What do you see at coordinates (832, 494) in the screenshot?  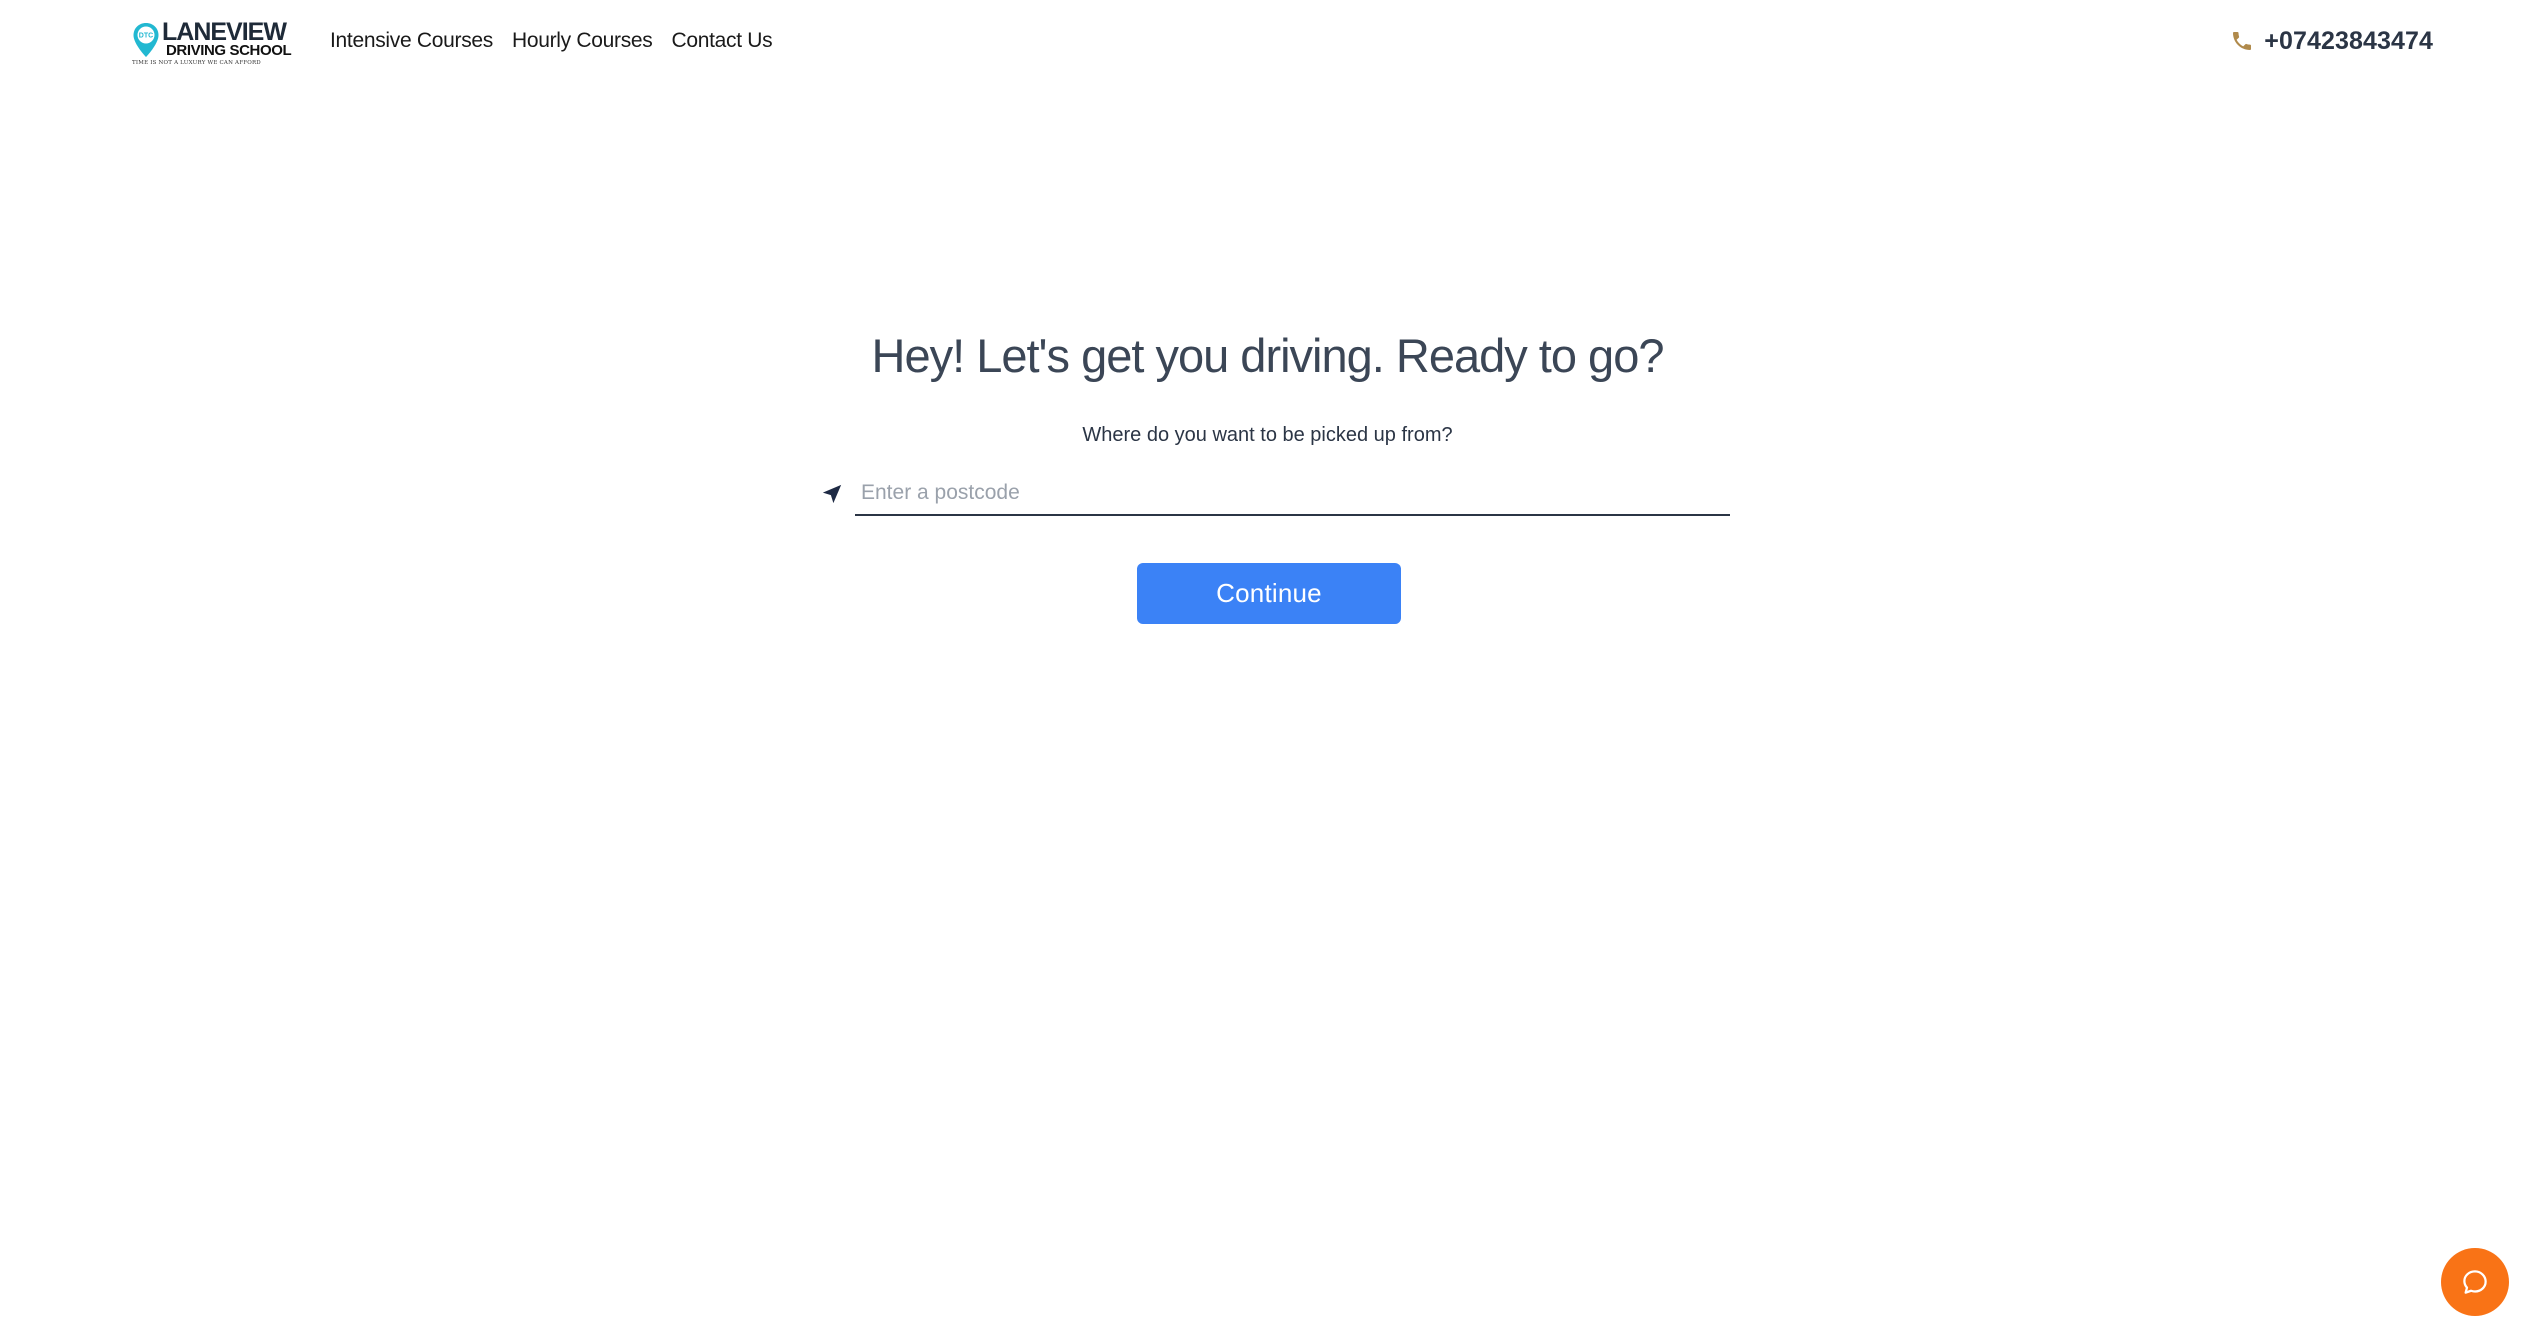 I see `location-arrow-icon` at bounding box center [832, 494].